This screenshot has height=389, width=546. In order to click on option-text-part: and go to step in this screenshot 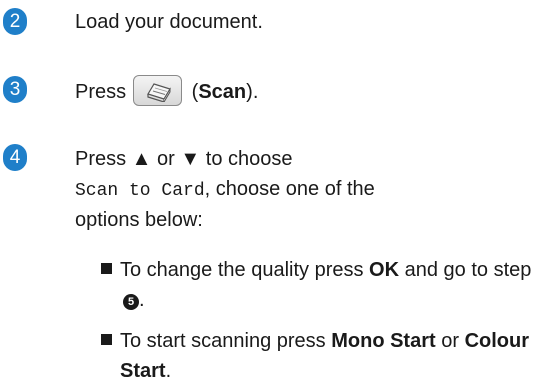, I will do `click(465, 270)`.